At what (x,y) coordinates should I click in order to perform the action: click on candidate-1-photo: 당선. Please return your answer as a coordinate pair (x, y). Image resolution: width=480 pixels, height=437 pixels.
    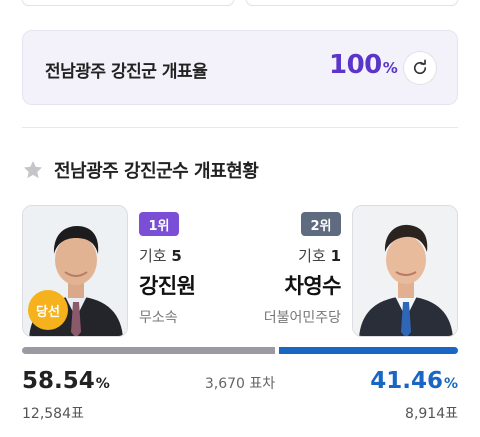
    Looking at the image, I should click on (75, 271).